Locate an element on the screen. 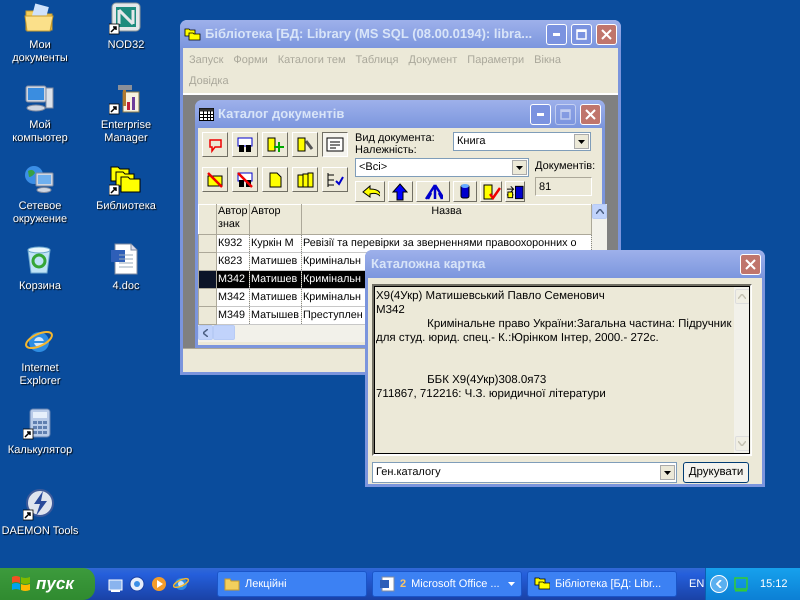 Image resolution: width=800 pixels, height=600 pixels. desktop-icon-label: Сетевое окружение is located at coordinates (40, 213).